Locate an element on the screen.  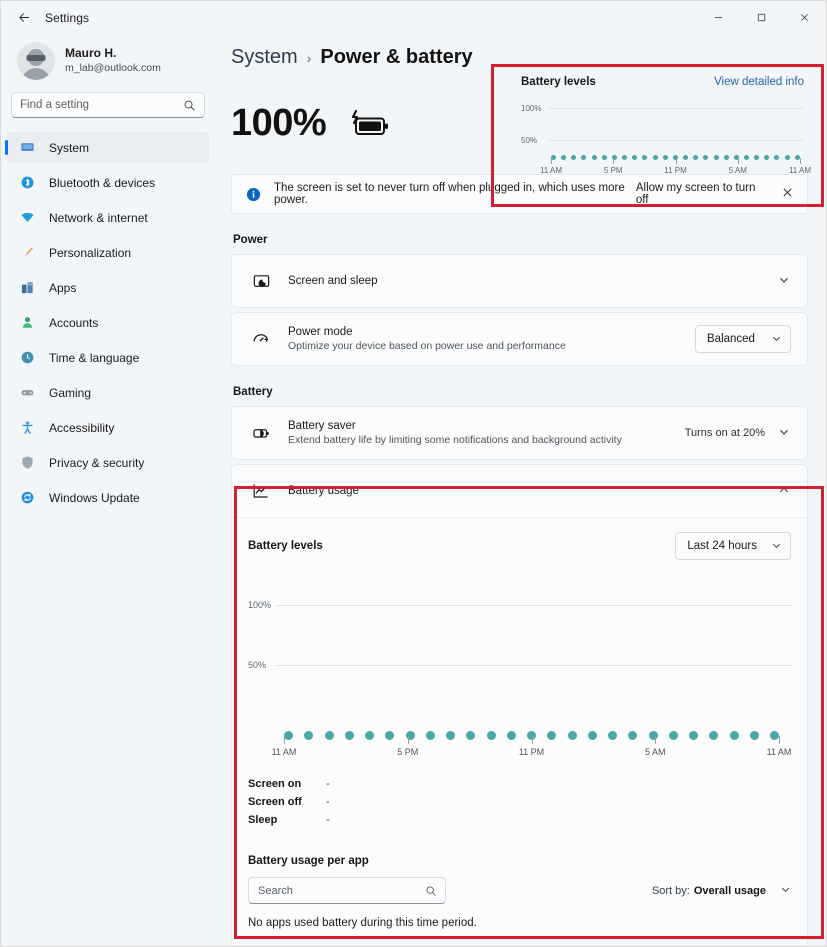
time-range-dropdown: Last 24 hours is located at coordinates (733, 546).